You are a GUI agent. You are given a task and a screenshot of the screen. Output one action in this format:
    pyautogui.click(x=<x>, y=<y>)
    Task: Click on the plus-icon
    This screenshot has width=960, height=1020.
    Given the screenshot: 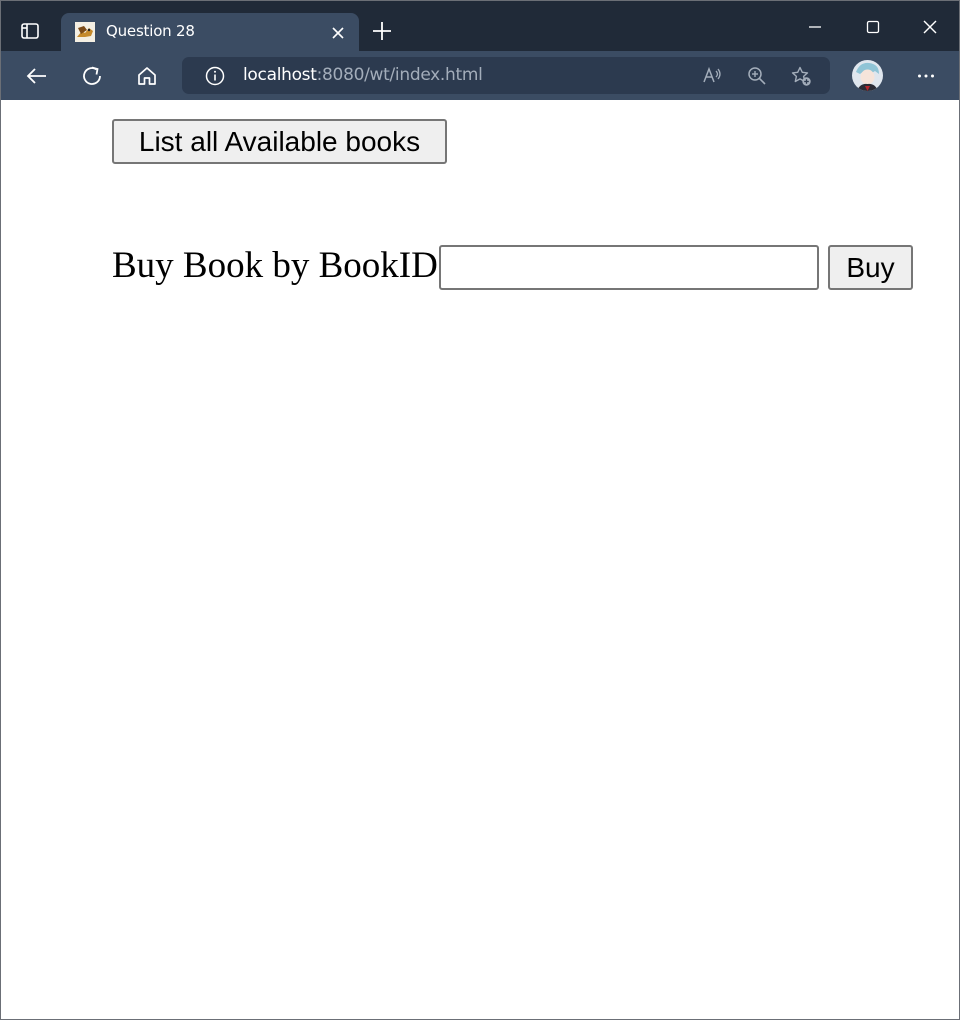 What is the action you would take?
    pyautogui.click(x=382, y=31)
    